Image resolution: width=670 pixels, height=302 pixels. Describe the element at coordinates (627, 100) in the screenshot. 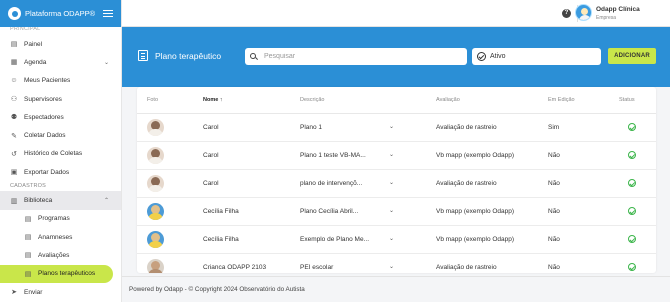

I see `column-header-status: Status` at that location.